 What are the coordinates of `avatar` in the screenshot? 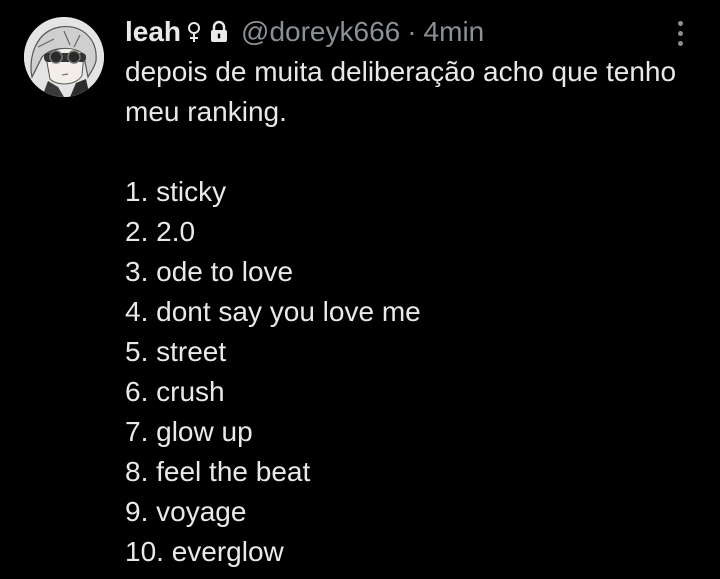 It's located at (64, 57).